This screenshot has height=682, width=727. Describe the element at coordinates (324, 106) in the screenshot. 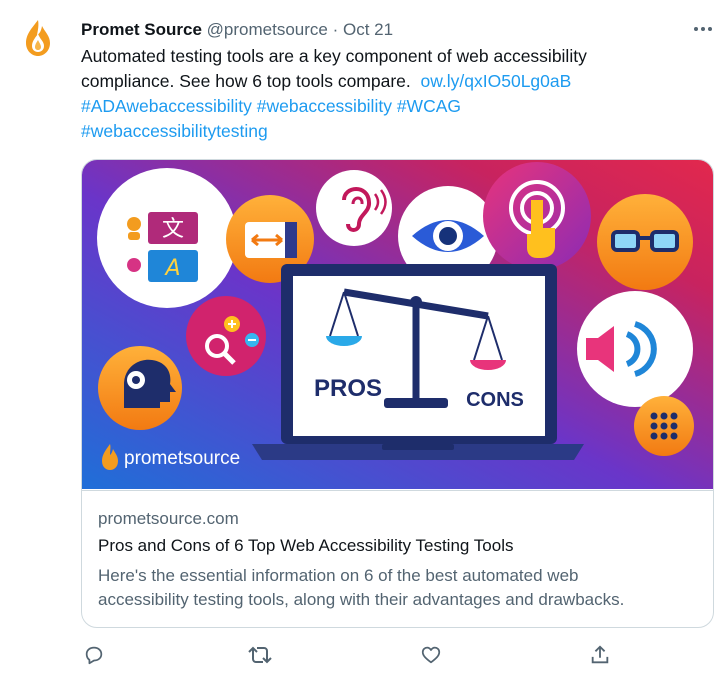

I see `hashtag: #webaccessibility` at that location.